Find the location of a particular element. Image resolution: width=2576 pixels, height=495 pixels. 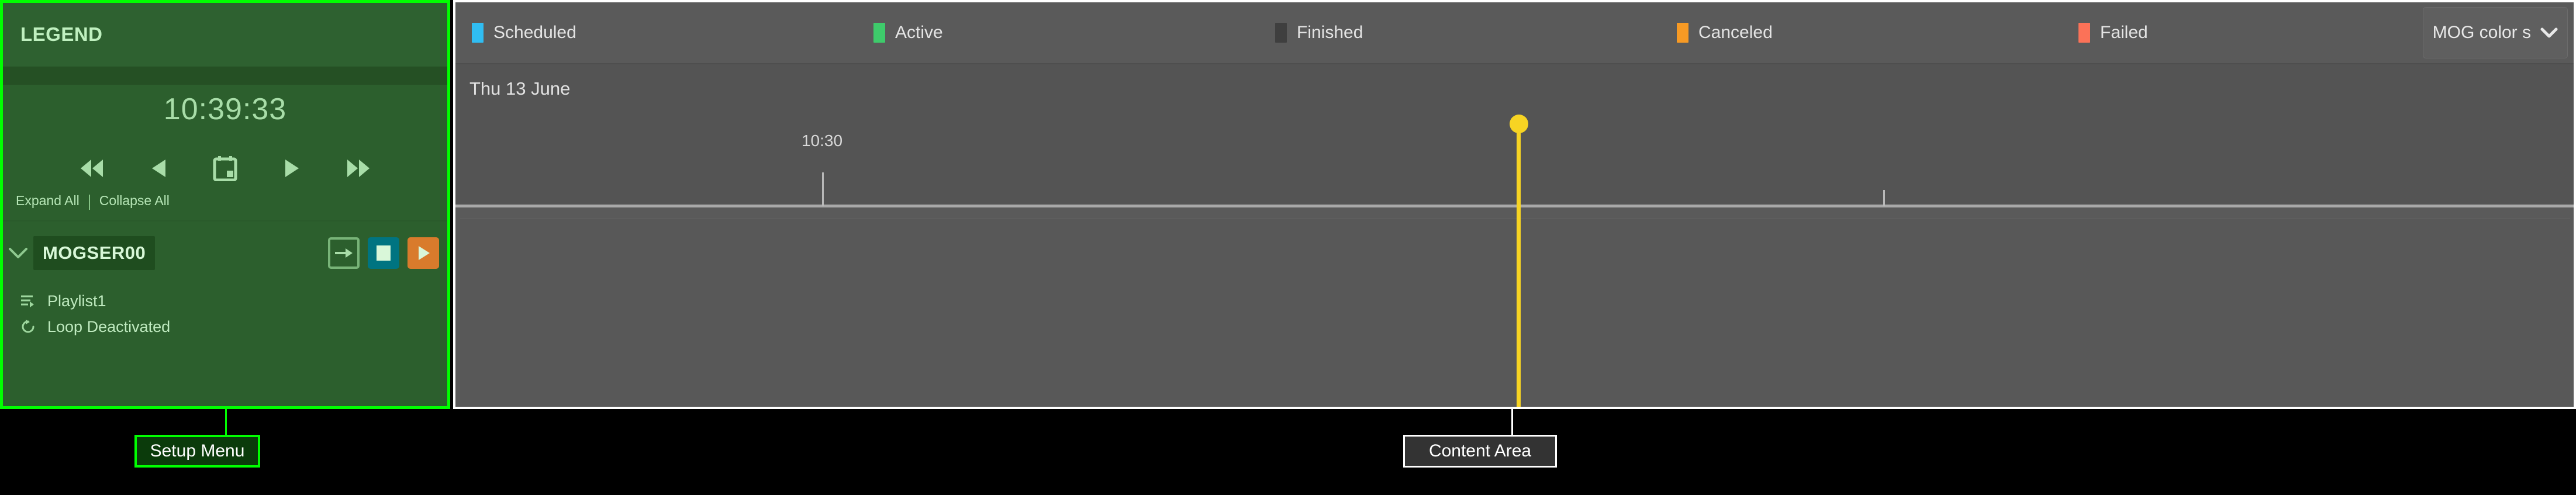

loop-row: Loop Deactivated is located at coordinates (225, 327).